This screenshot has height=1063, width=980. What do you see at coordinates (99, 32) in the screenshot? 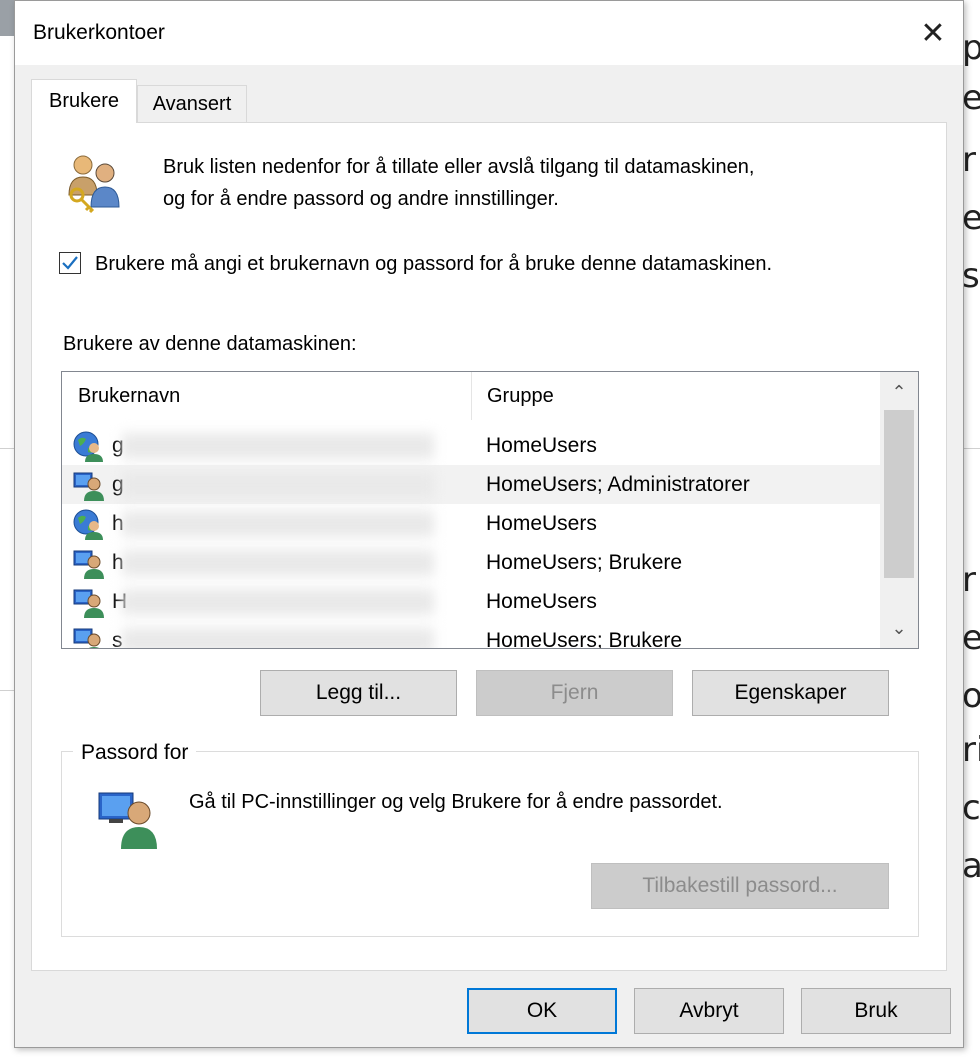
I see `dialog-title: Brukerkontoer` at bounding box center [99, 32].